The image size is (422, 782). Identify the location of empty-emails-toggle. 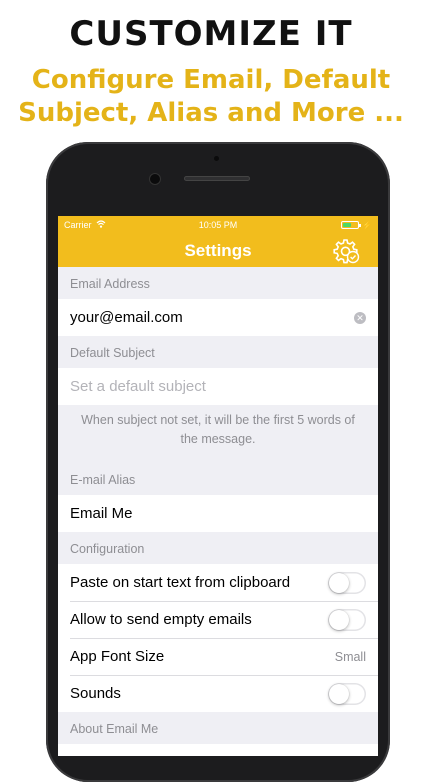
(347, 619).